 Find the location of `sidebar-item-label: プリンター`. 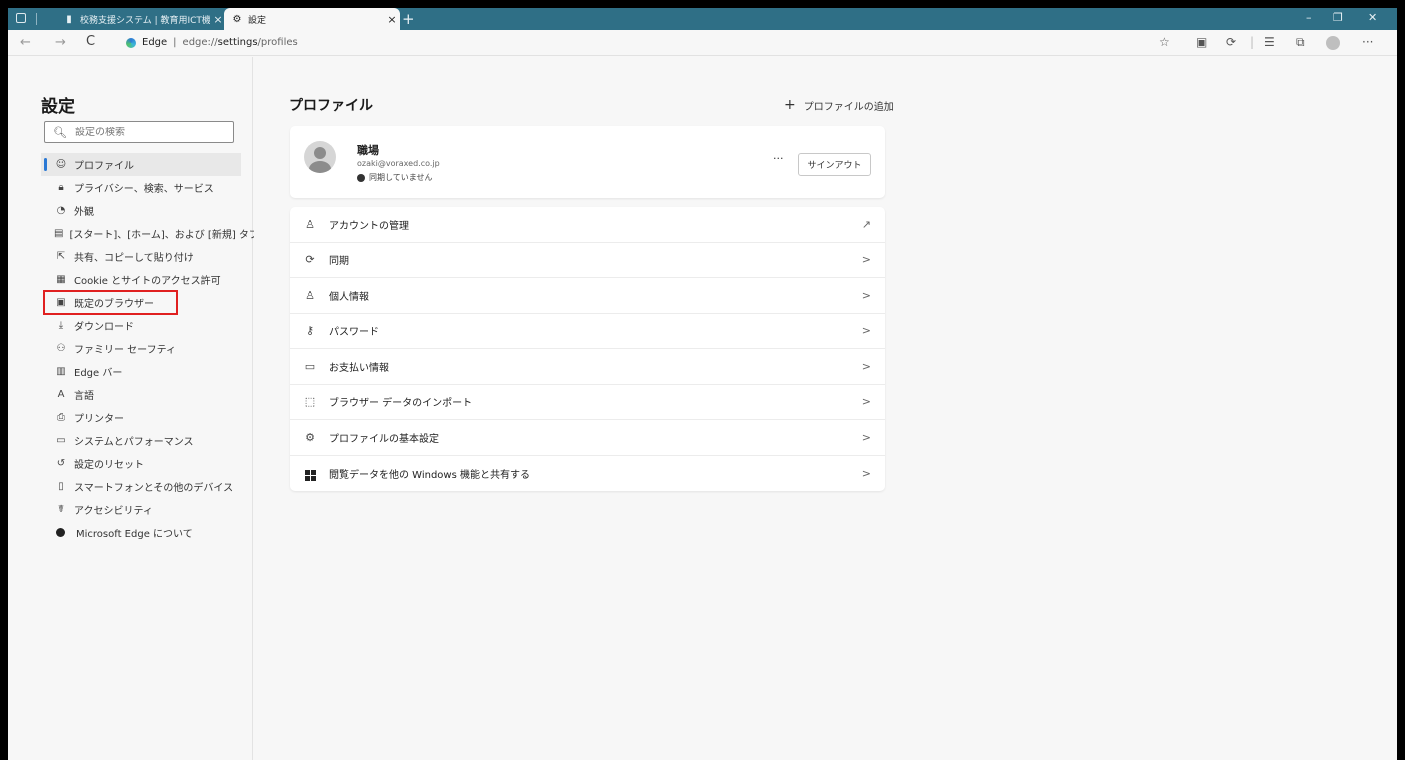

sidebar-item-label: プリンター is located at coordinates (99, 419).